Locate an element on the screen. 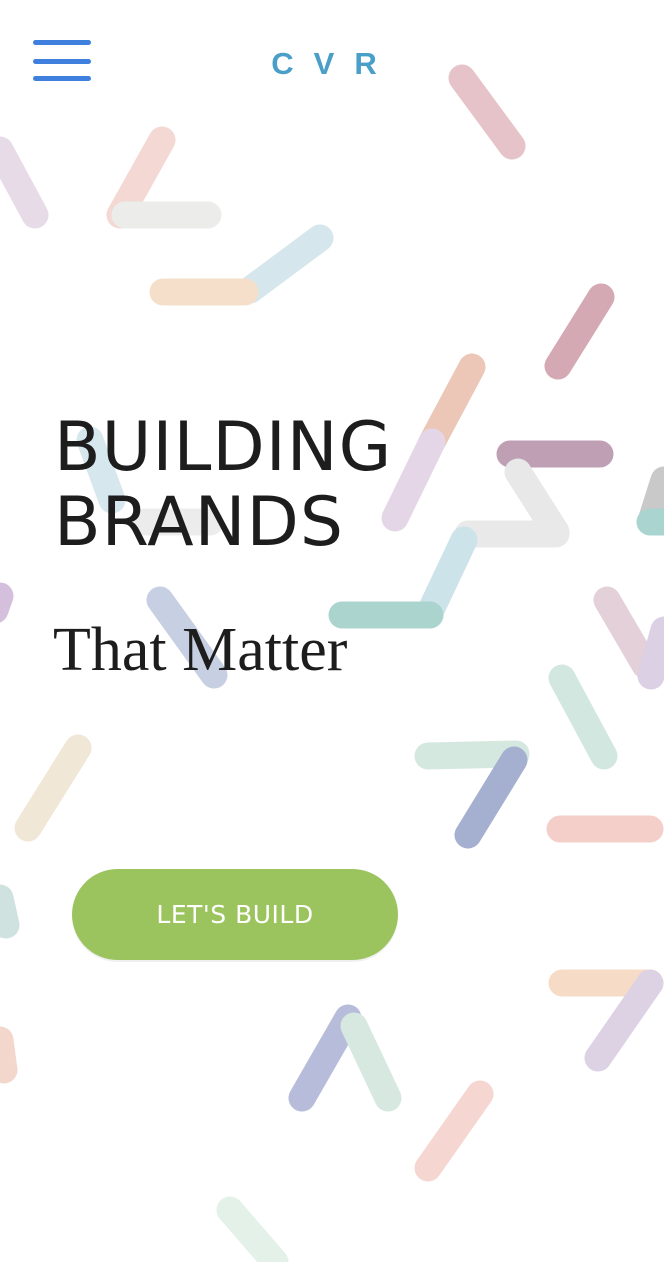 This screenshot has height=1262, width=664. site-logo: CVR is located at coordinates (334, 64).